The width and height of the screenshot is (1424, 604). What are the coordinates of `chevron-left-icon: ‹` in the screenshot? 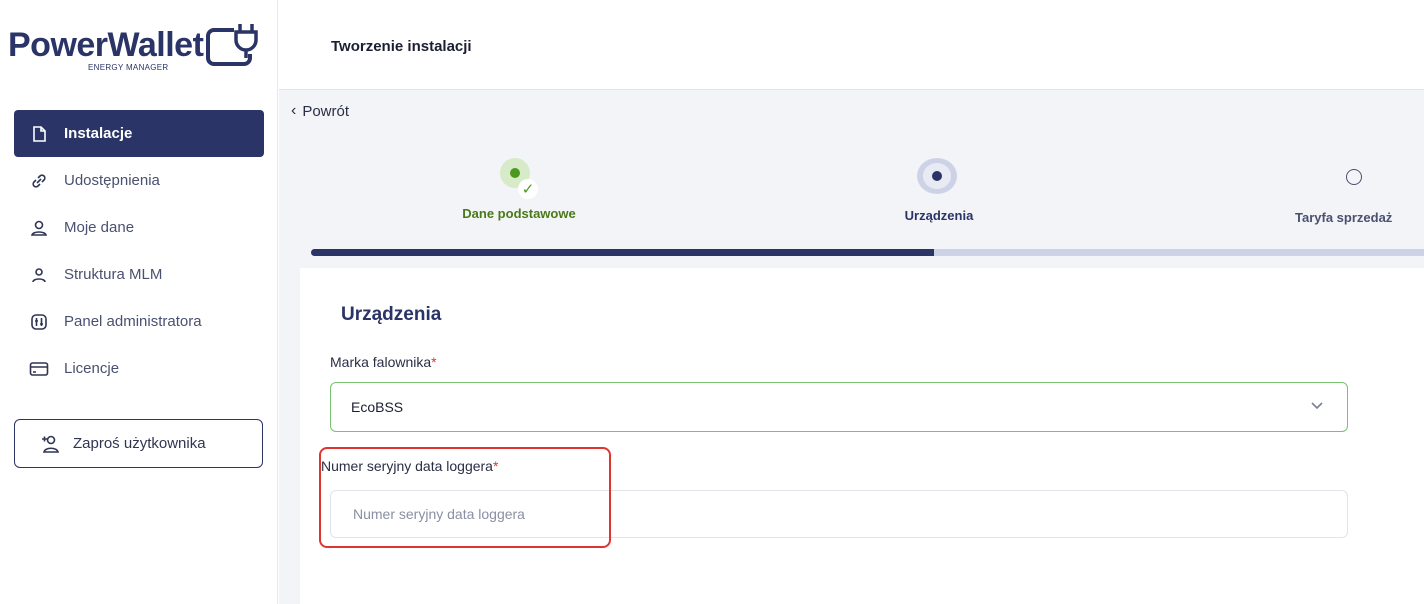 It's located at (294, 110).